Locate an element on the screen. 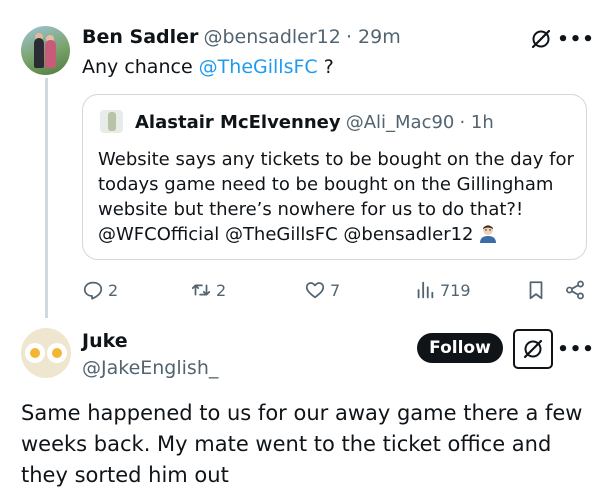 This screenshot has width=606, height=500. views-count: 719 is located at coordinates (455, 290).